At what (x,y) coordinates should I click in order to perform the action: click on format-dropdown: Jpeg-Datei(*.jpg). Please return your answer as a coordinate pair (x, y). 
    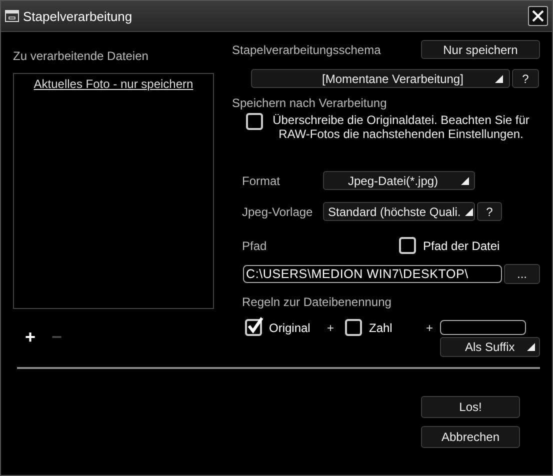
    Looking at the image, I should click on (399, 180).